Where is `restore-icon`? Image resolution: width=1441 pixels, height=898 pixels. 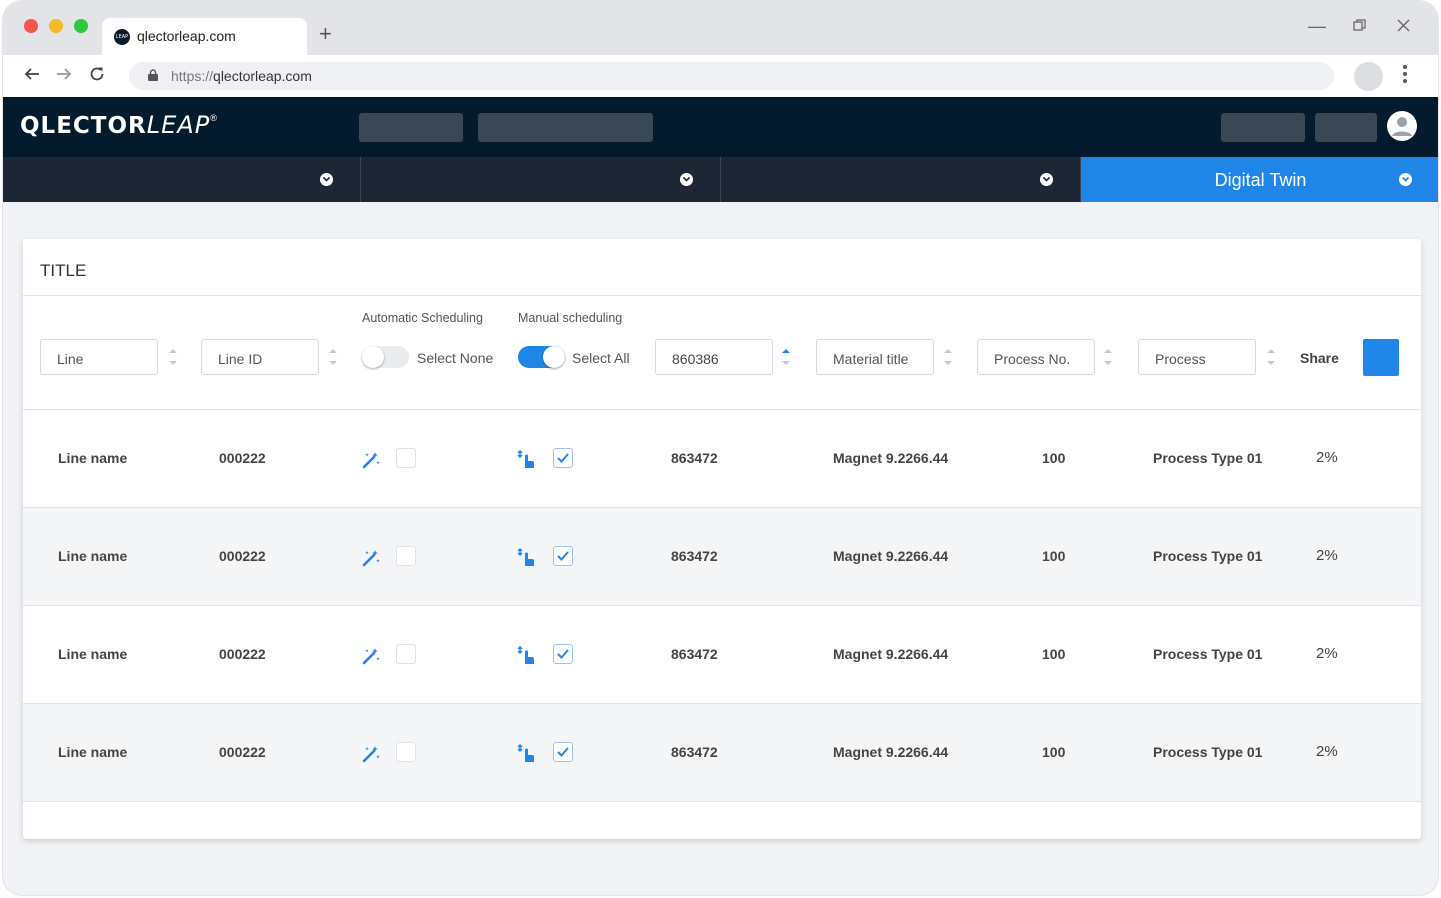
restore-icon is located at coordinates (1359, 26).